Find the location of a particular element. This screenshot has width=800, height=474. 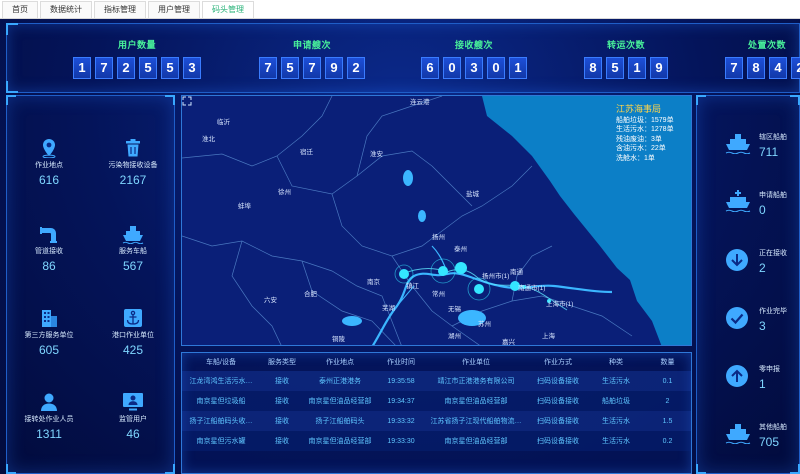

map-label: 芜湖 is located at coordinates (389, 307).